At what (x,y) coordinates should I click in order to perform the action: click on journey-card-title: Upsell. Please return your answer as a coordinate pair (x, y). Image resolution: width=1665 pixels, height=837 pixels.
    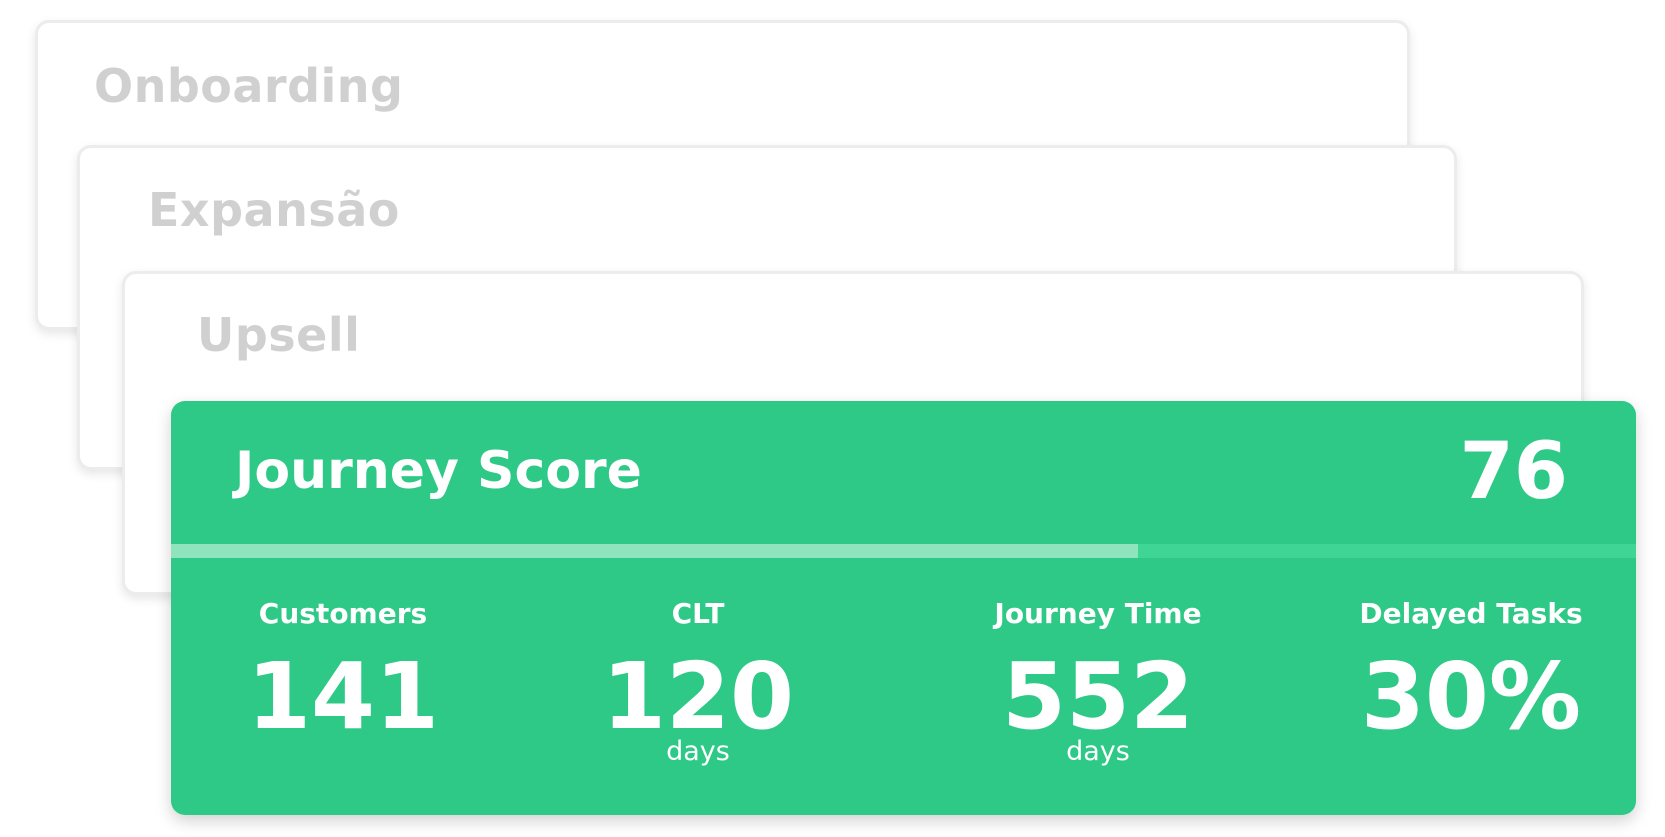
    Looking at the image, I should click on (279, 335).